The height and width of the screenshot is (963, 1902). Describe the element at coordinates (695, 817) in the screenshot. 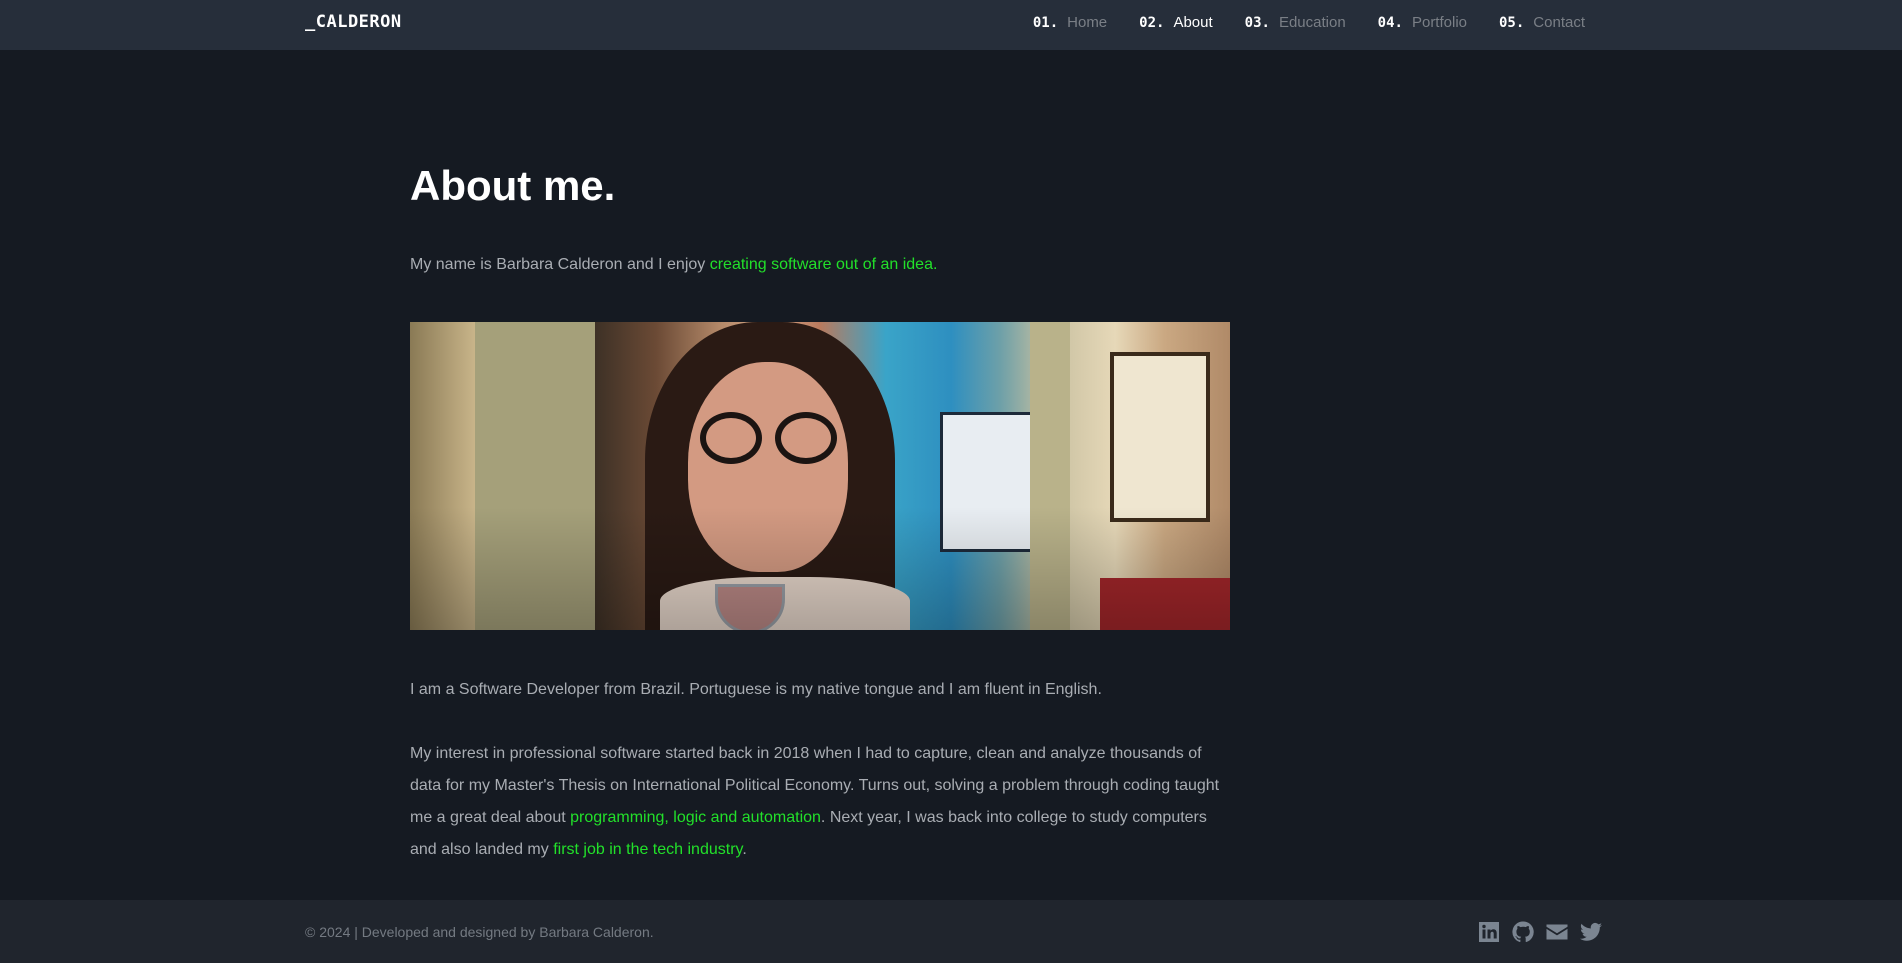

I see `story-highlight-1: programming, logic and automation` at that location.